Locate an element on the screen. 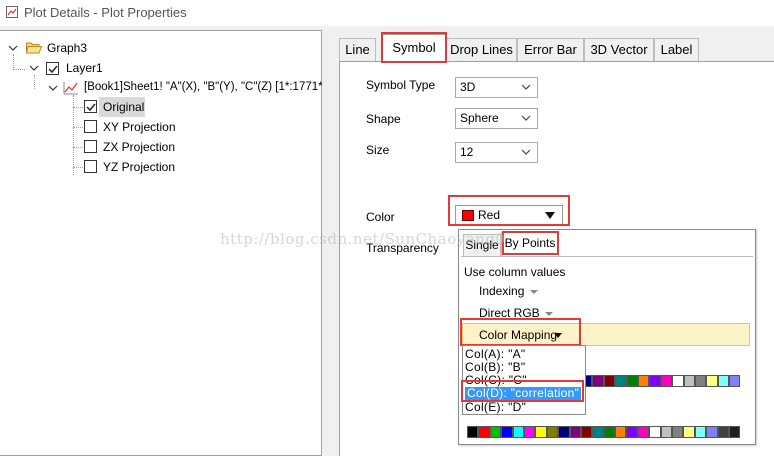  layer-checkbox is located at coordinates (52, 68).